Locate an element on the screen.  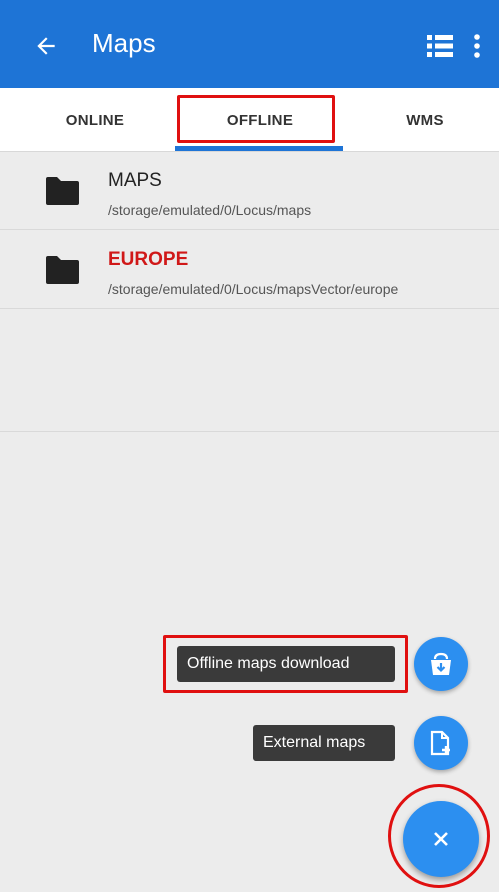
list-item: MAPS /storage/emulated/0/Locus/maps is located at coordinates (249, 191).